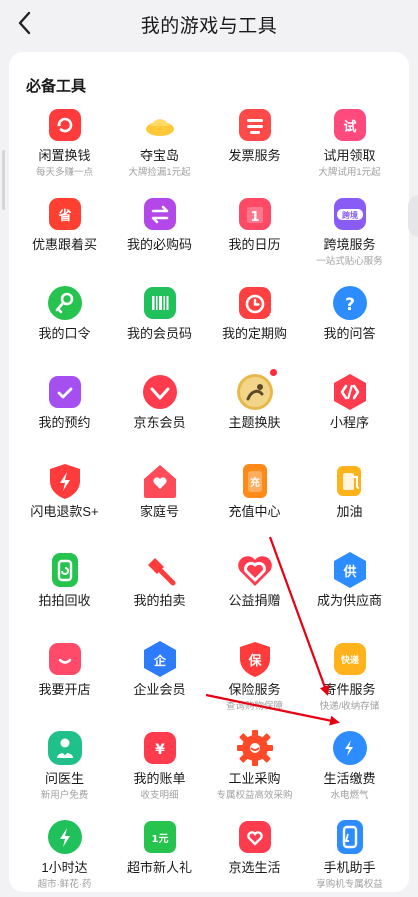 Image resolution: width=418 pixels, height=897 pixels. Describe the element at coordinates (349, 127) in the screenshot. I see `svg-text: 试` at that location.